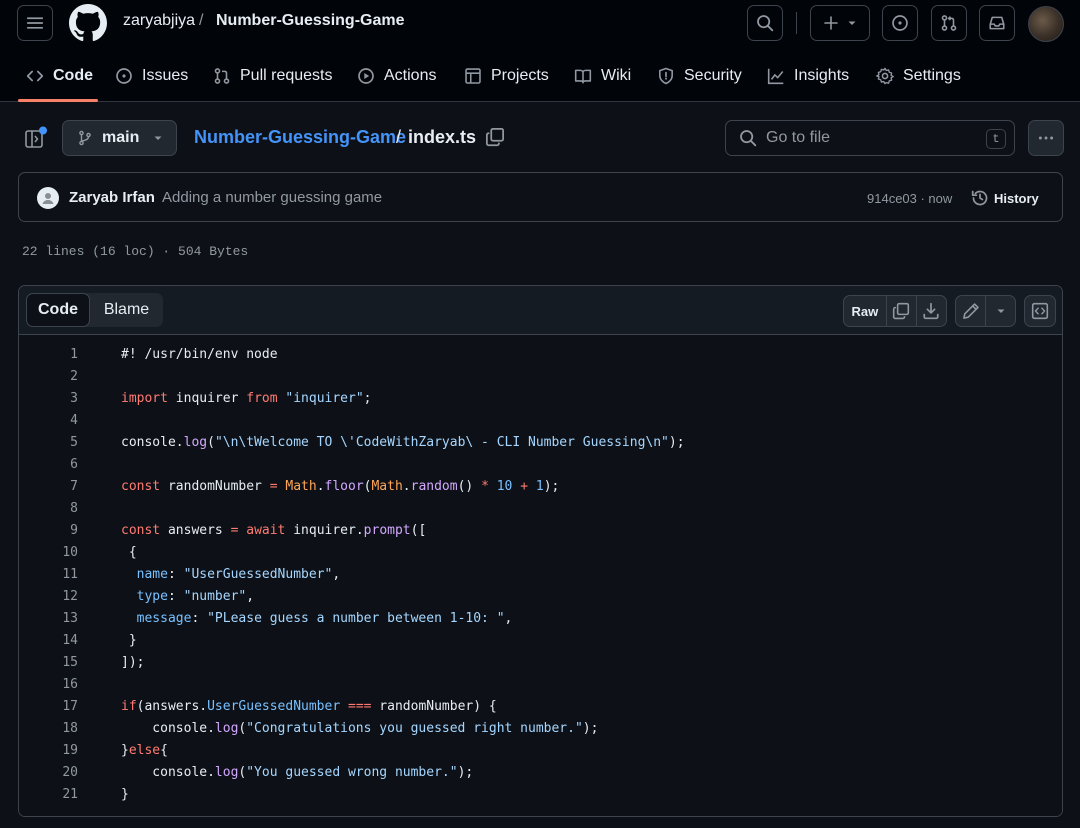  Describe the element at coordinates (508, 618) in the screenshot. I see `code-token: ,` at that location.